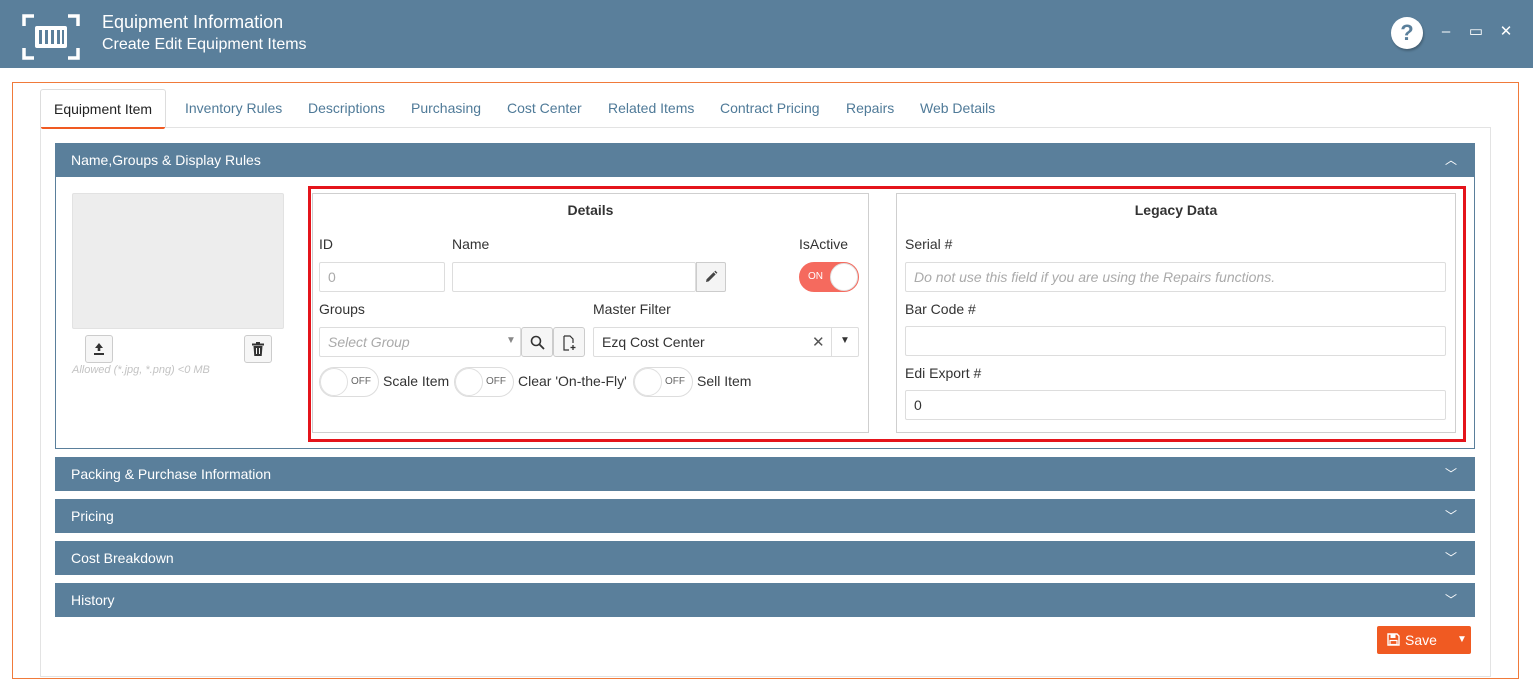  I want to click on section-title: Cost Breakdown, so click(122, 558).